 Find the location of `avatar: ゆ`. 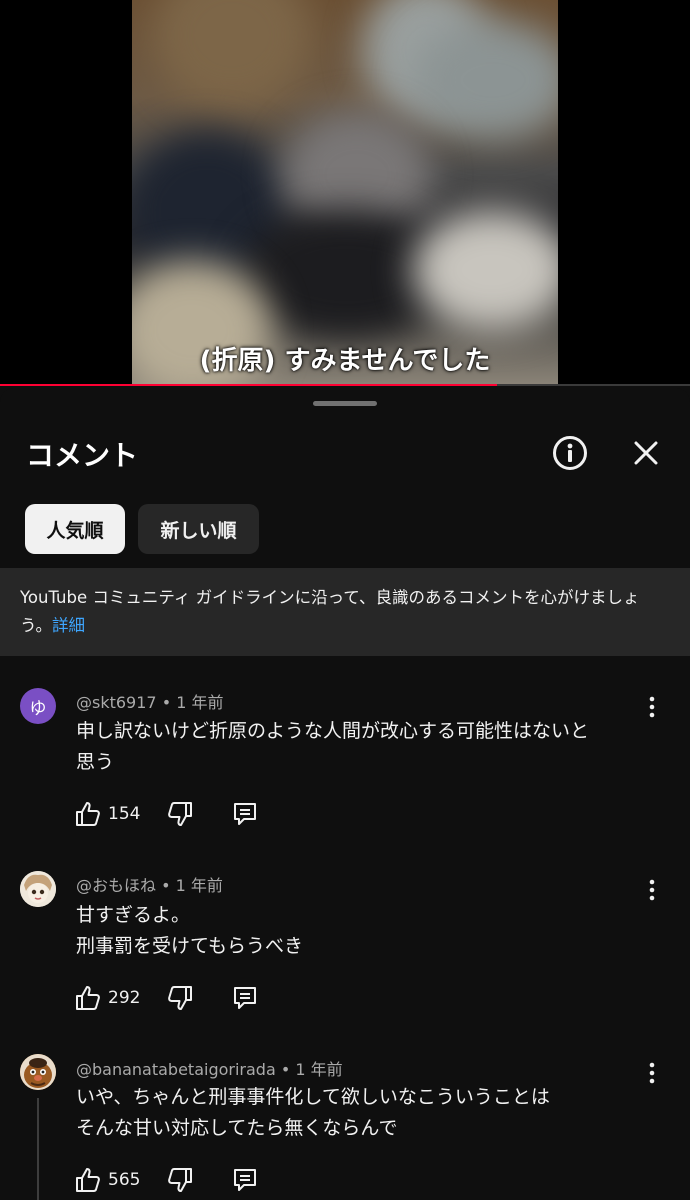

avatar: ゆ is located at coordinates (38, 706).